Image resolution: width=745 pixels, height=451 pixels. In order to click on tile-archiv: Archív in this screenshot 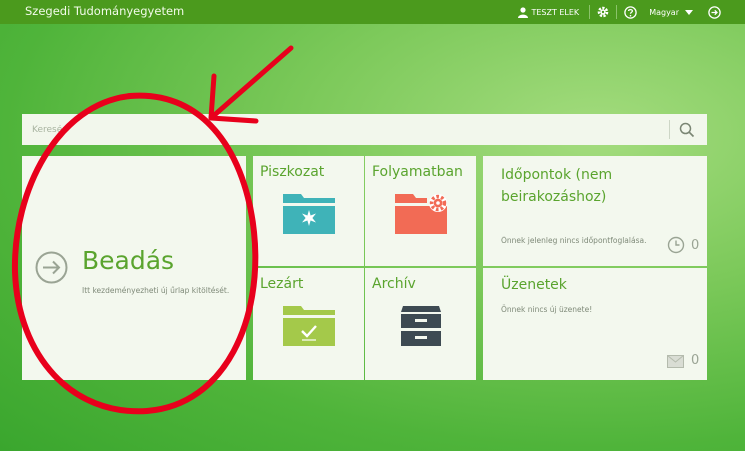, I will do `click(420, 324)`.